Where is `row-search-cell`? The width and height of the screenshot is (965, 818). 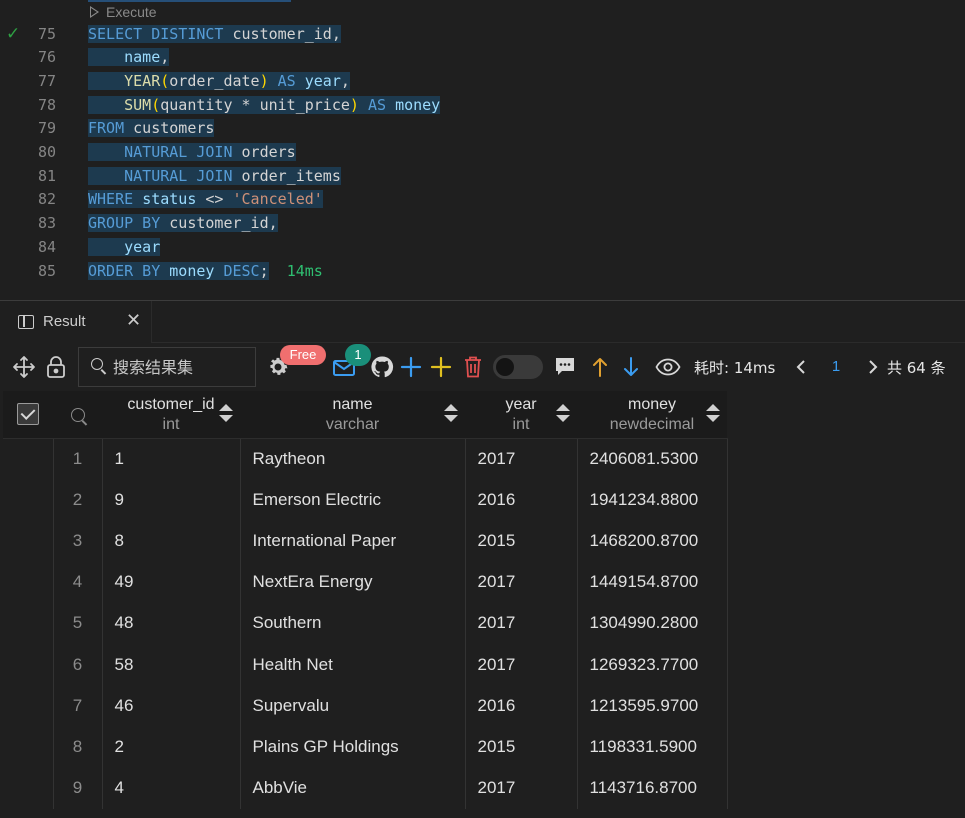 row-search-cell is located at coordinates (77, 415).